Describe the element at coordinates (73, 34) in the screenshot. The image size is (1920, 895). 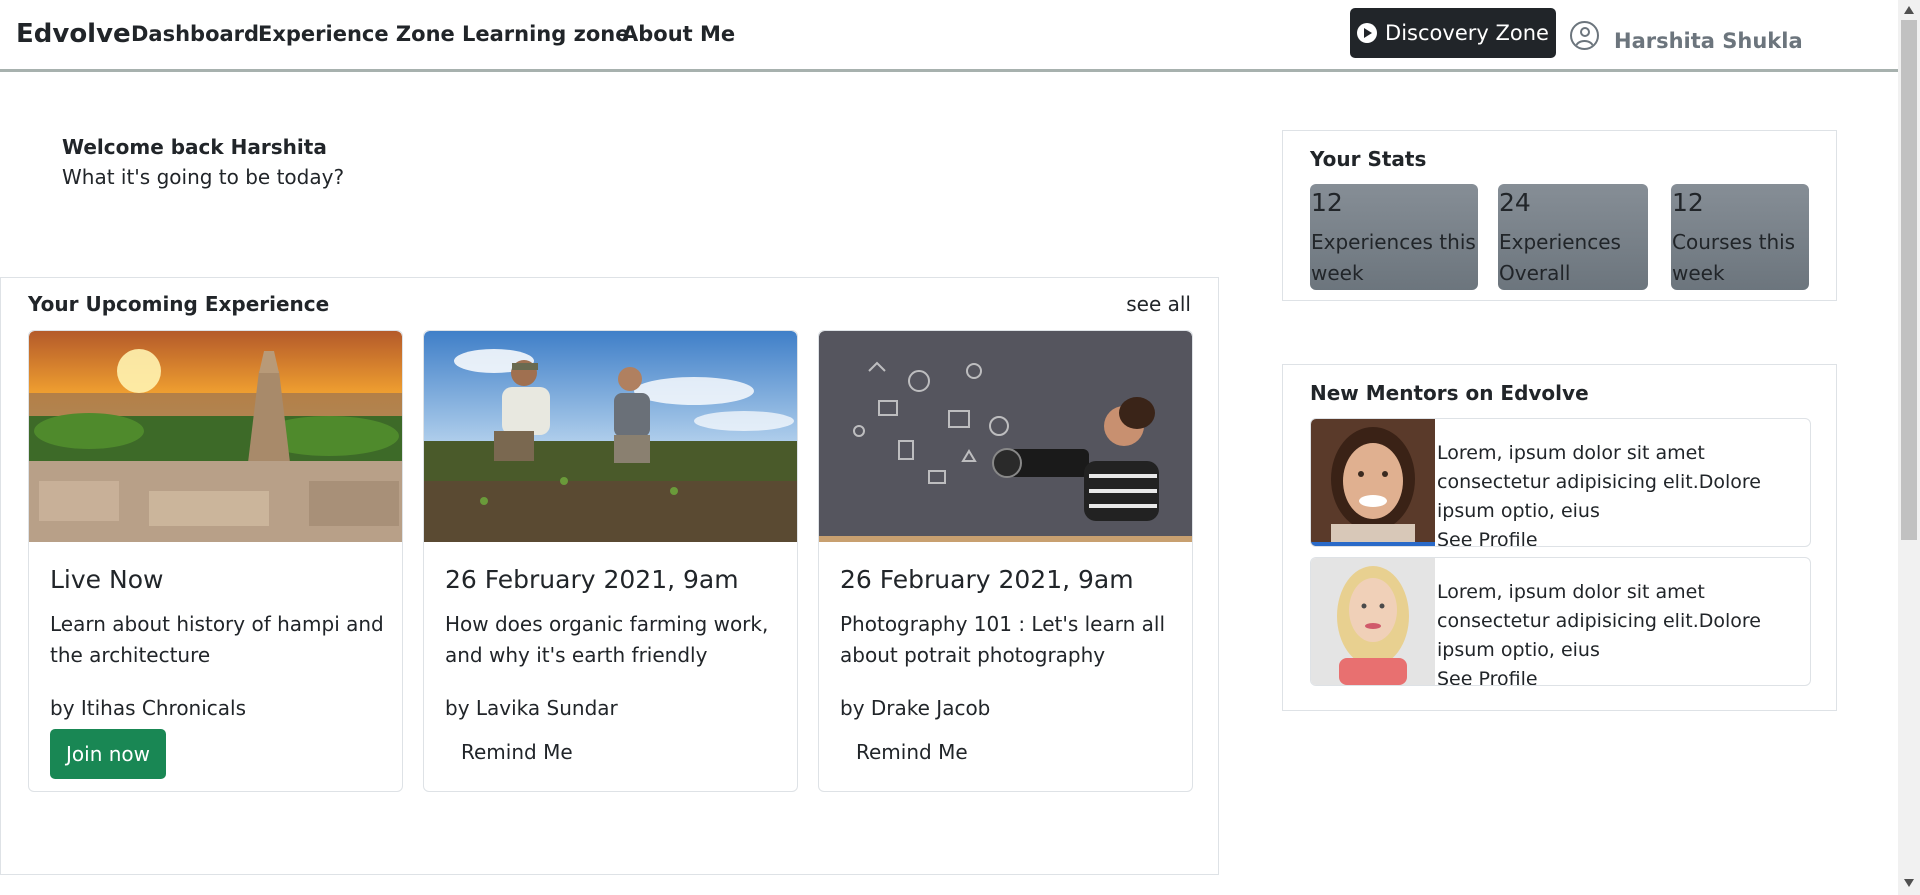
I see `brand-logo: Edvolve` at that location.